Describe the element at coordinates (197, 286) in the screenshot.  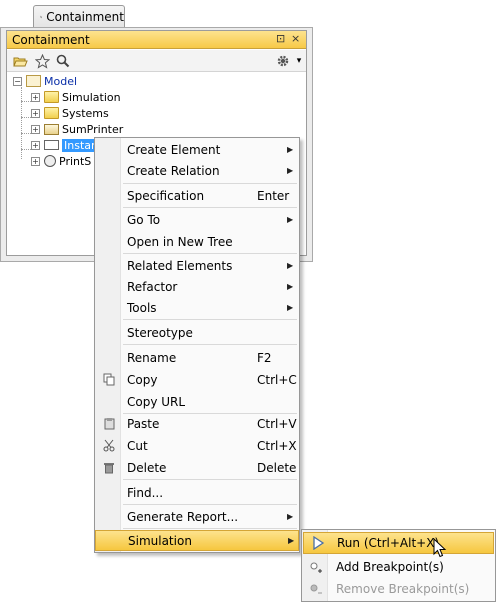
I see `menu-item-refactor: Refactor ▶` at that location.